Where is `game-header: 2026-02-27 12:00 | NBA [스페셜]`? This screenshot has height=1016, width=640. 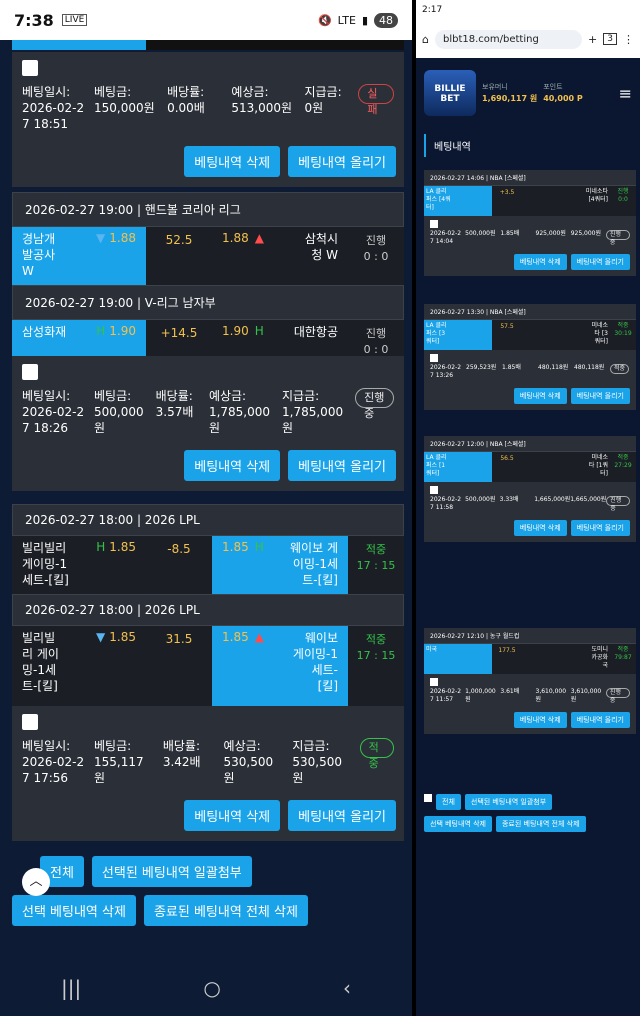 game-header: 2026-02-27 12:00 | NBA [스페셜] is located at coordinates (530, 444).